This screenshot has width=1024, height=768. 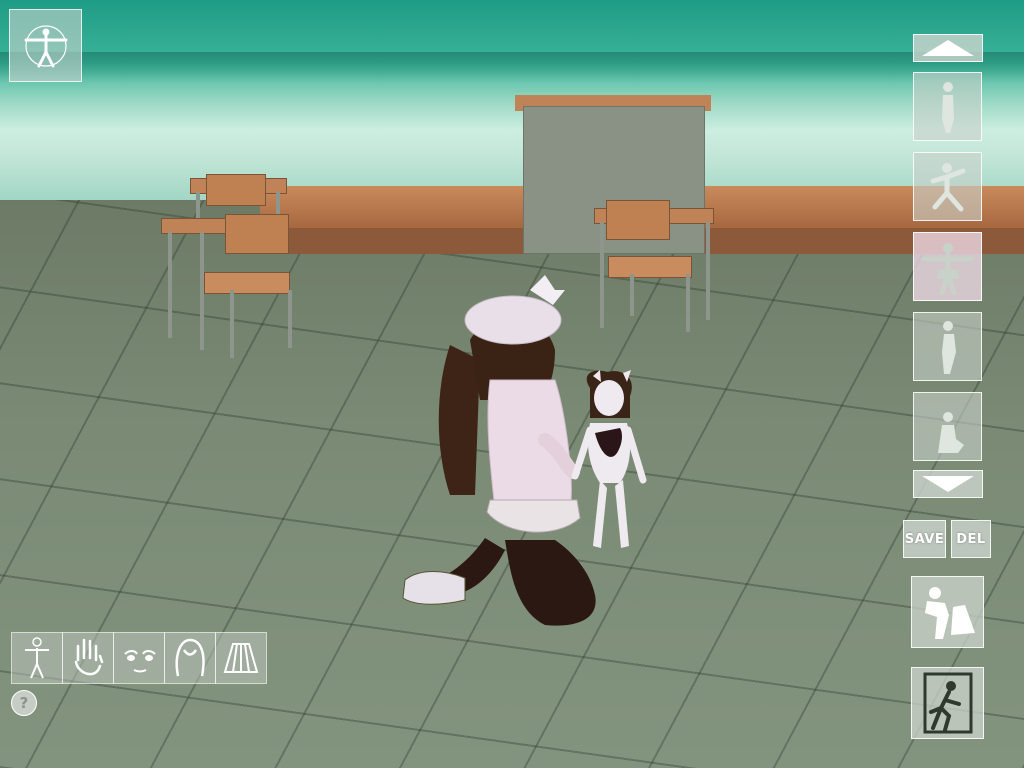 I want to click on undress-icon, so click(x=949, y=613).